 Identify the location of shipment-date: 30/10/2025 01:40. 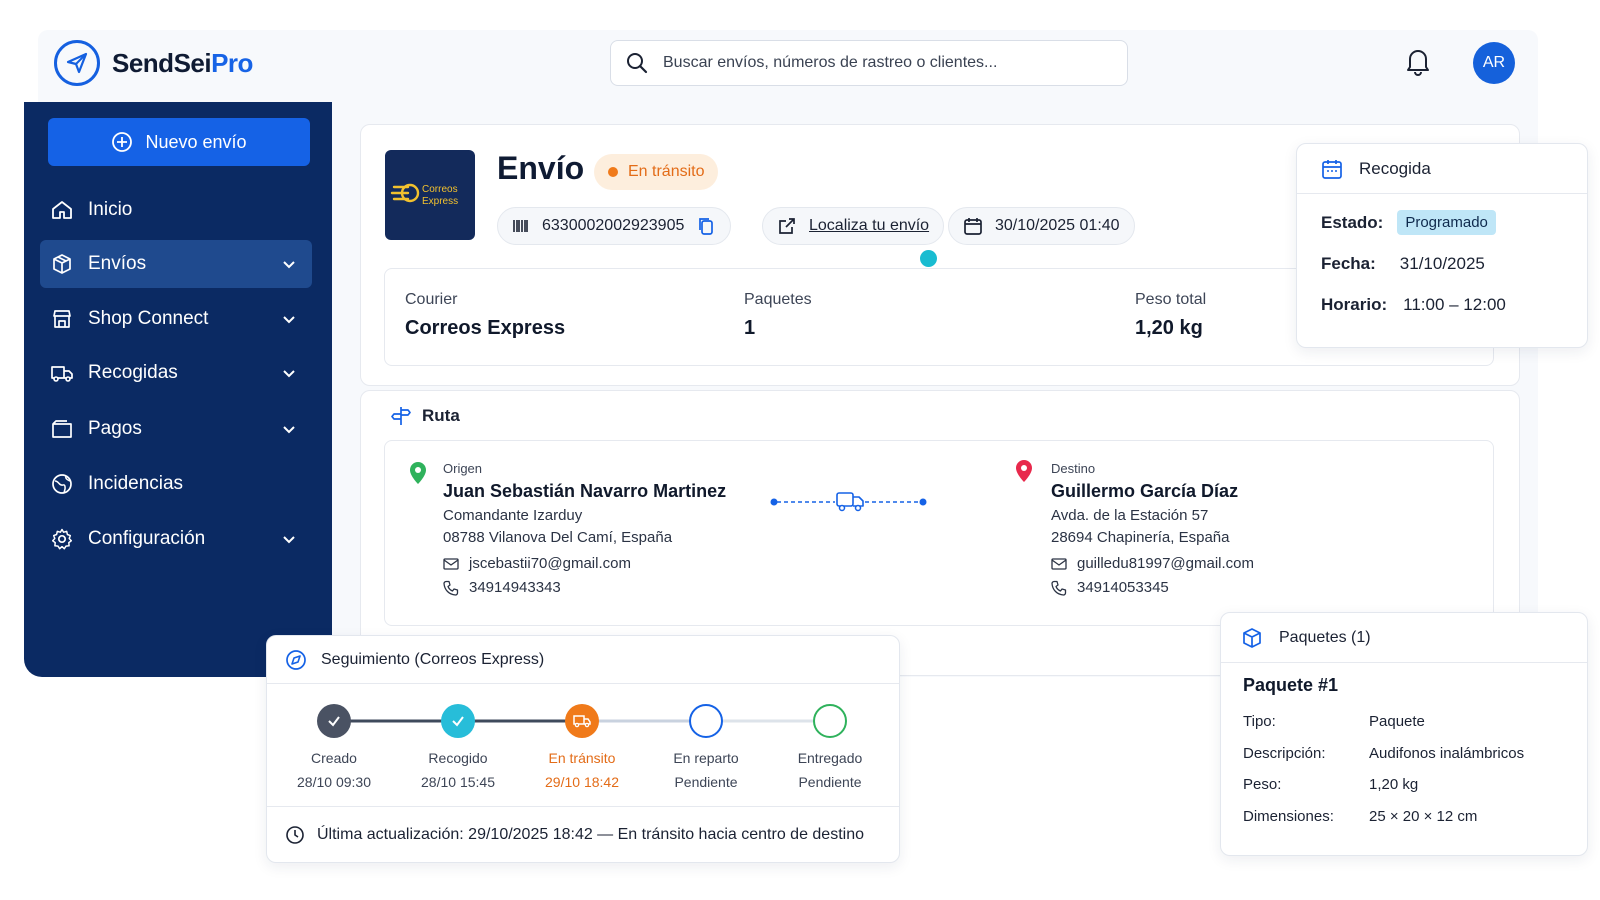
(1057, 225).